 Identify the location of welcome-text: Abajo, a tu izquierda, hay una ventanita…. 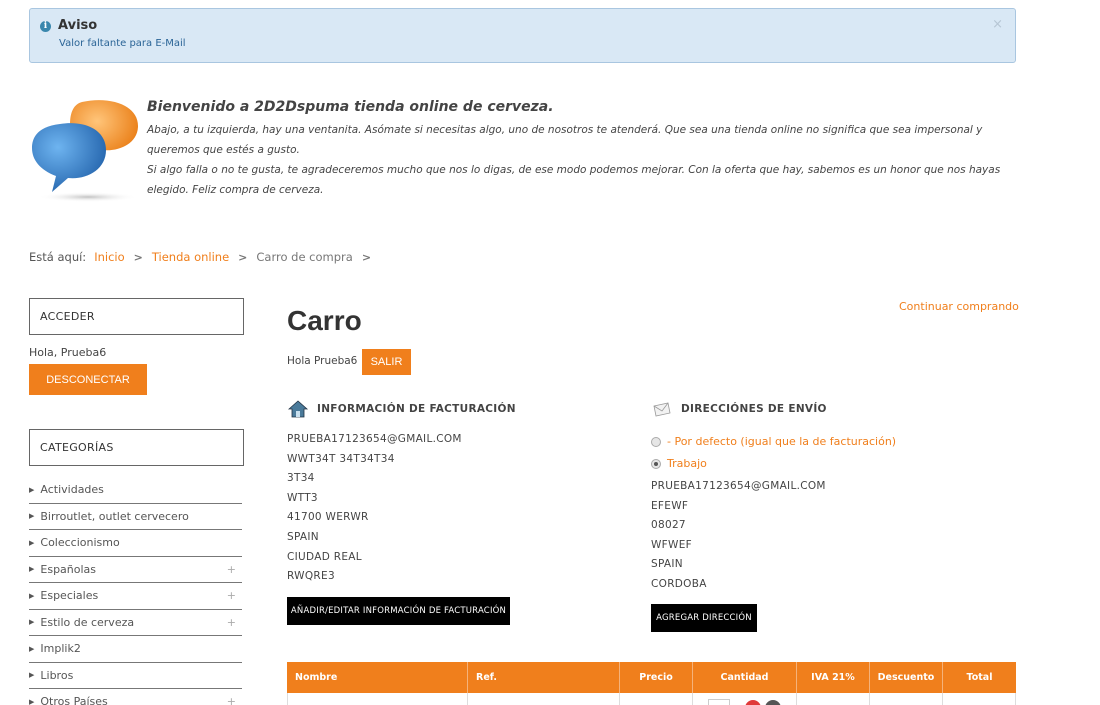
(587, 160).